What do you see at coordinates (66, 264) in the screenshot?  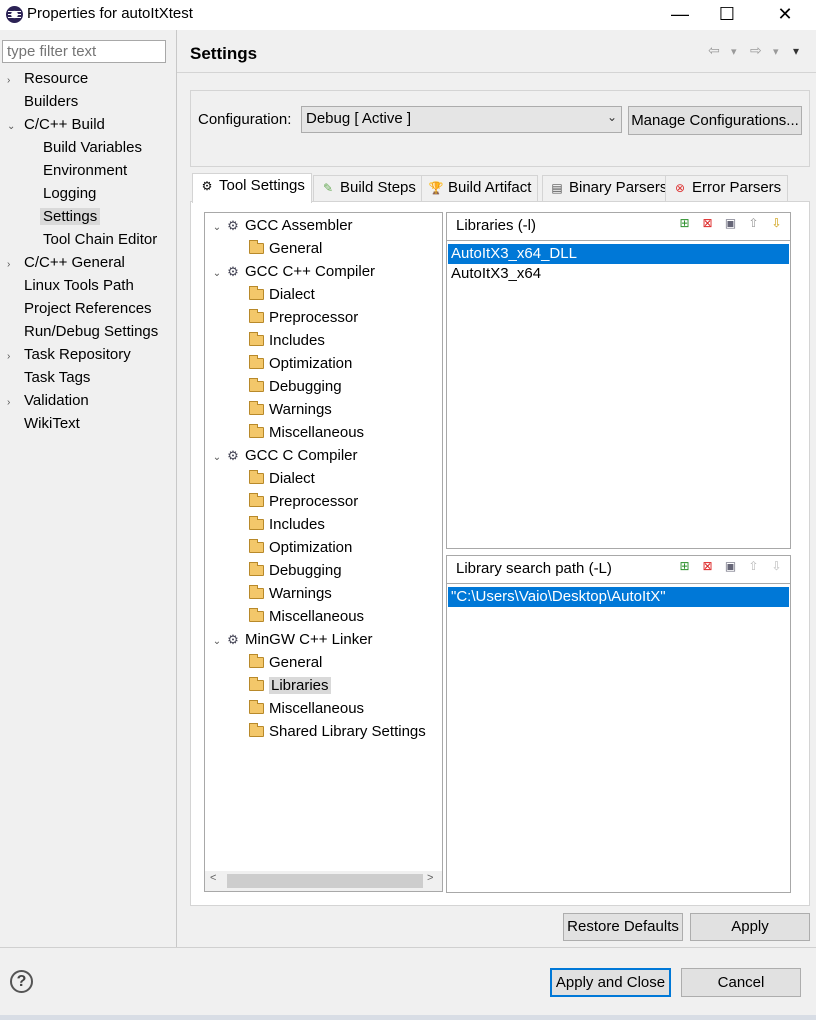 I see `nav-item: › C/C++ General` at bounding box center [66, 264].